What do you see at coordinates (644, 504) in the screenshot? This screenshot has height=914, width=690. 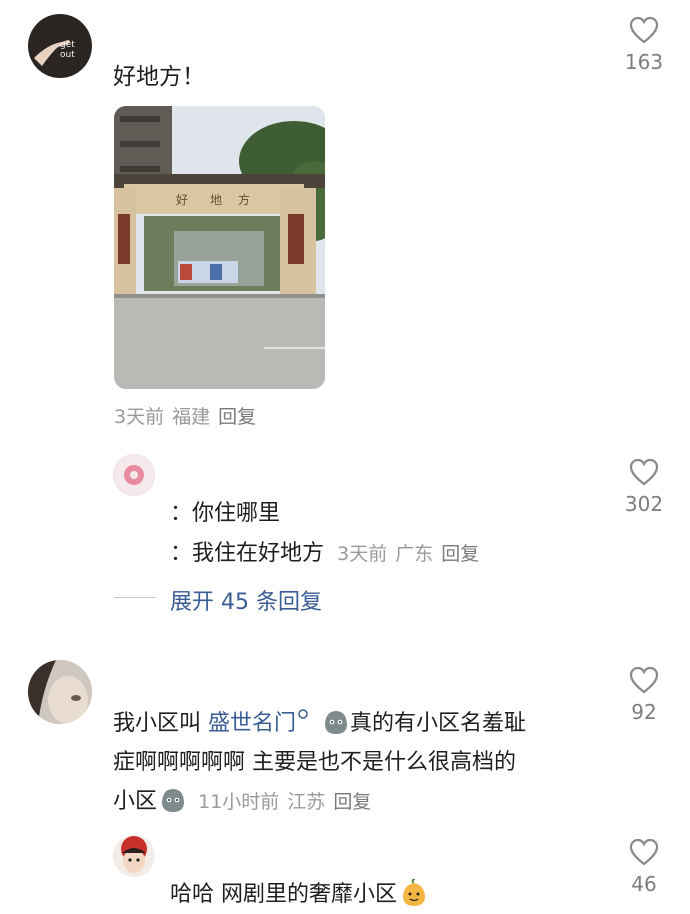 I see `like-count: 302` at bounding box center [644, 504].